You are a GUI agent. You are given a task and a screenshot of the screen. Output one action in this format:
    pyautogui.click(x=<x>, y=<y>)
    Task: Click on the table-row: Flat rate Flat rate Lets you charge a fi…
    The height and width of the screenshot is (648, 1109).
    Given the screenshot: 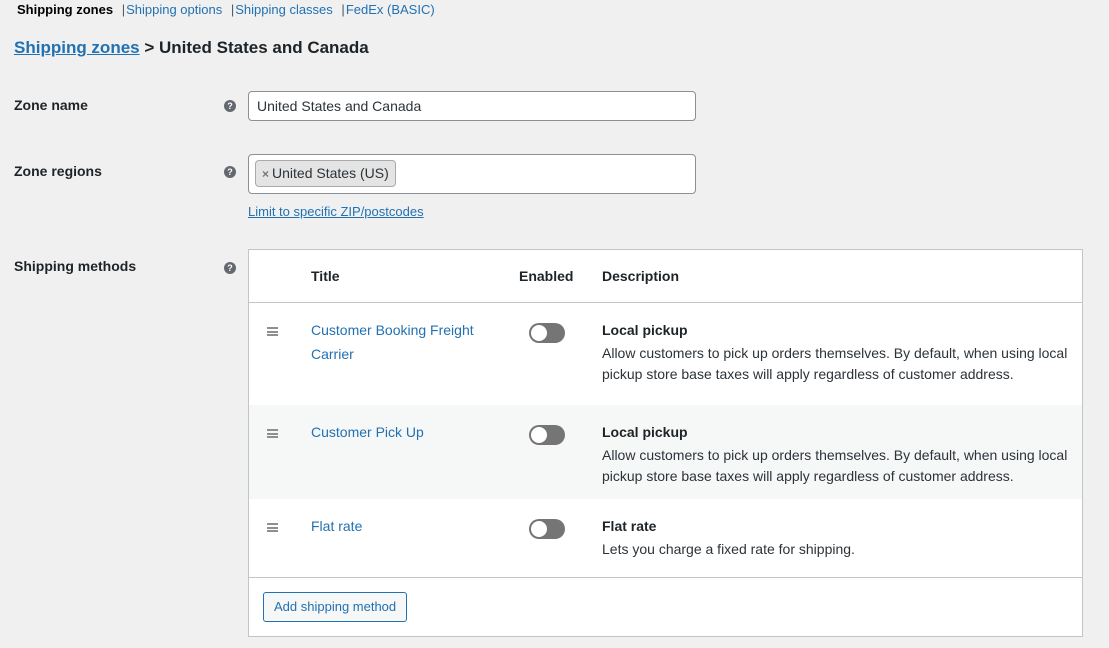 What is the action you would take?
    pyautogui.click(x=665, y=538)
    